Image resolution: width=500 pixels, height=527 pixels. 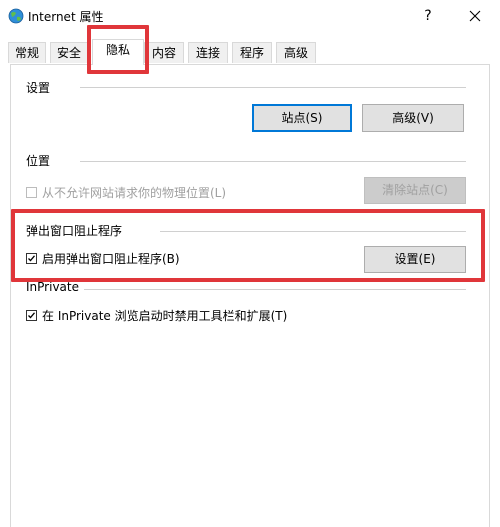 What do you see at coordinates (273, 161) in the screenshot?
I see `location-group-divider` at bounding box center [273, 161].